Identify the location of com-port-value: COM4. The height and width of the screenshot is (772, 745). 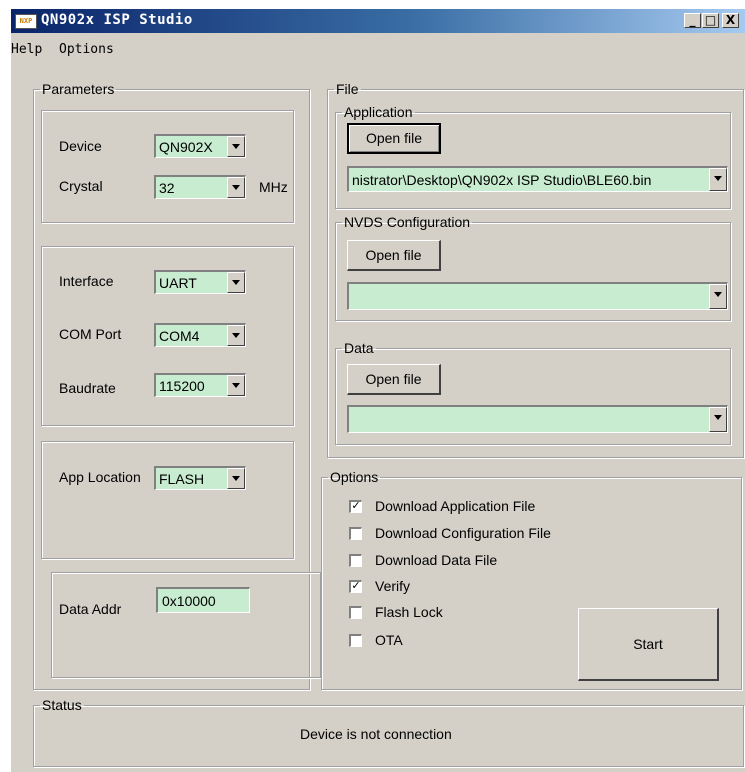
(179, 336).